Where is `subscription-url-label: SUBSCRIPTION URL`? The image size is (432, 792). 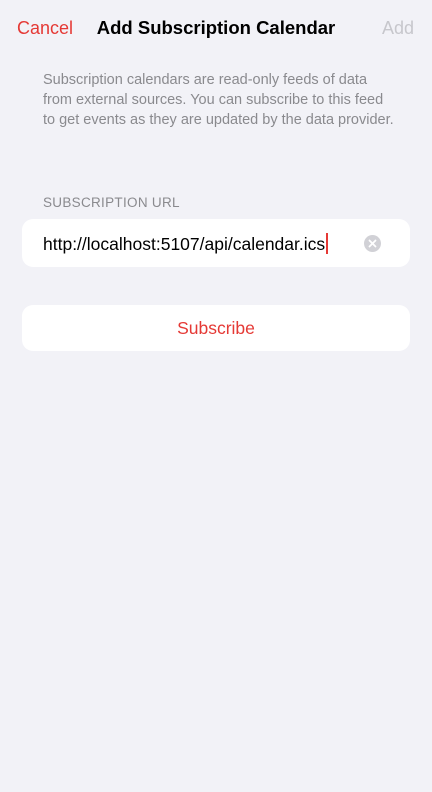
subscription-url-label: SUBSCRIPTION URL is located at coordinates (111, 202).